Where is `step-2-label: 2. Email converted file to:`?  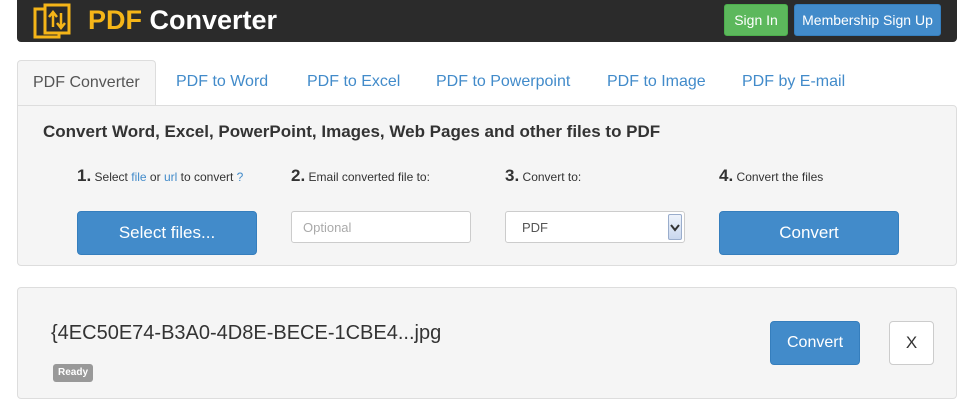
step-2-label: 2. Email converted file to: is located at coordinates (360, 176).